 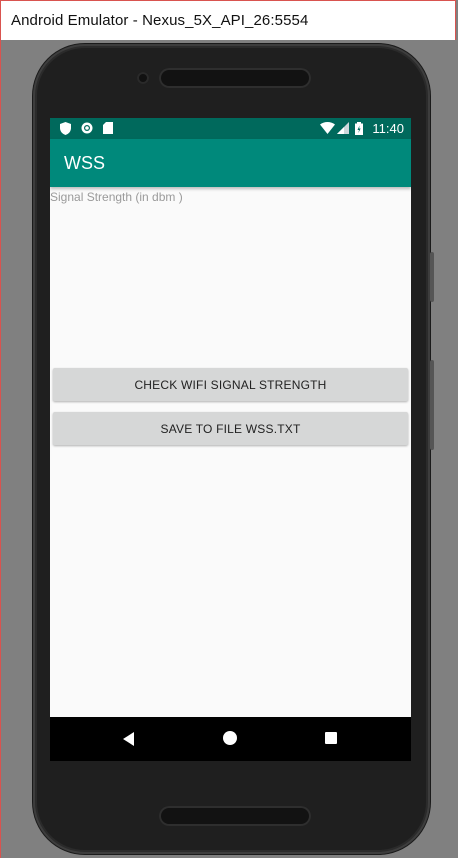 I want to click on shield-icon, so click(x=65, y=129).